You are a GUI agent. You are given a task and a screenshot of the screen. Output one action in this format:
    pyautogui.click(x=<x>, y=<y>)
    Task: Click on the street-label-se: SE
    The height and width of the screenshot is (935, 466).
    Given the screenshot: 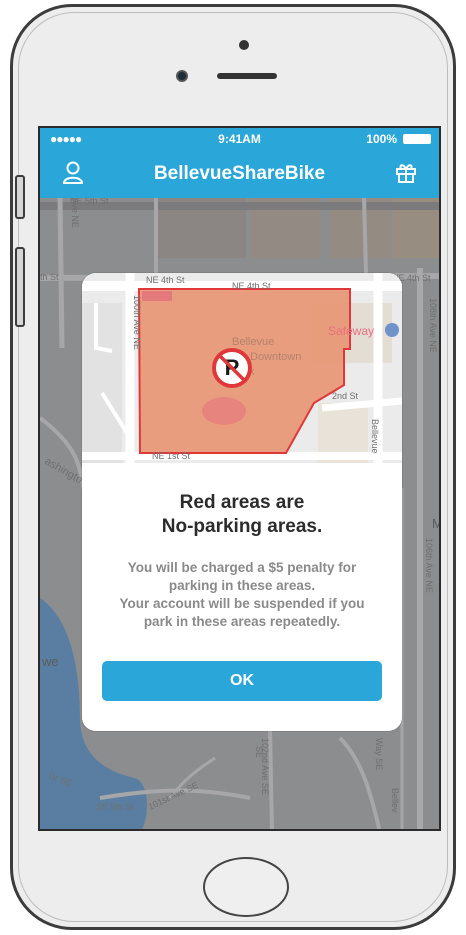 What is the action you would take?
    pyautogui.click(x=259, y=752)
    